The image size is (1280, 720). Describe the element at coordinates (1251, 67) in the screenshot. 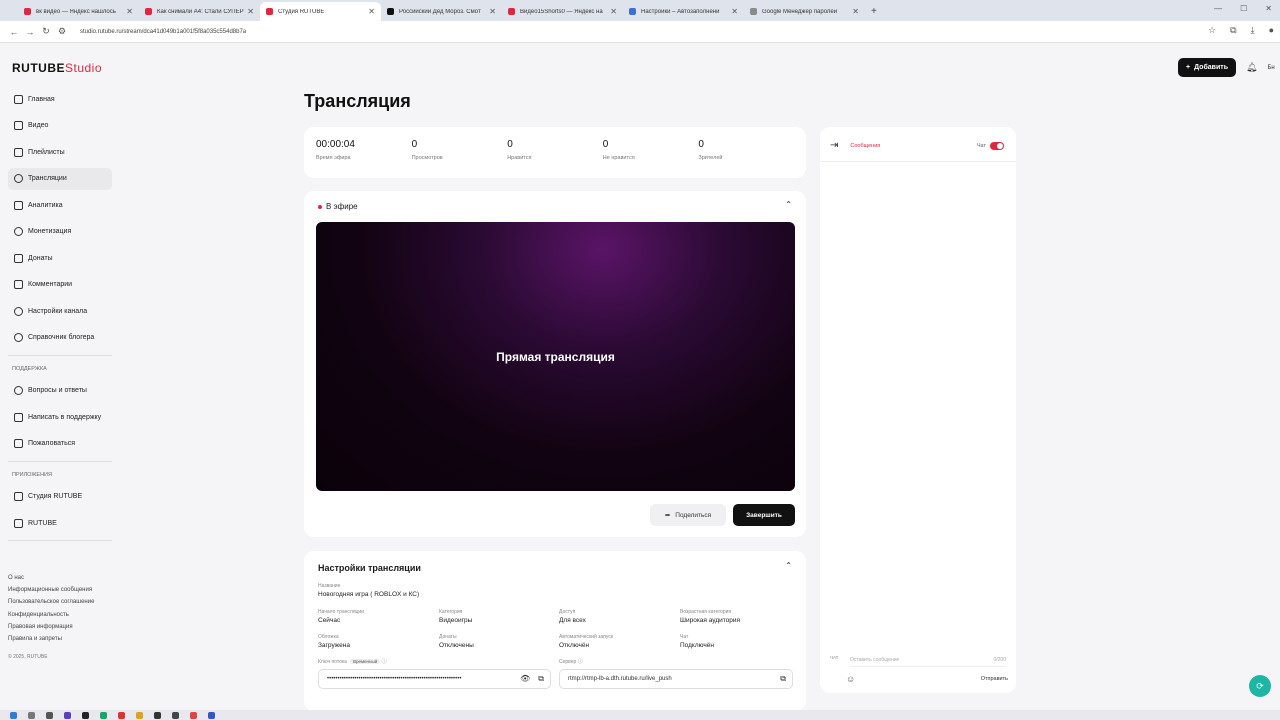

I see `bell-icon: 🔔︎` at that location.